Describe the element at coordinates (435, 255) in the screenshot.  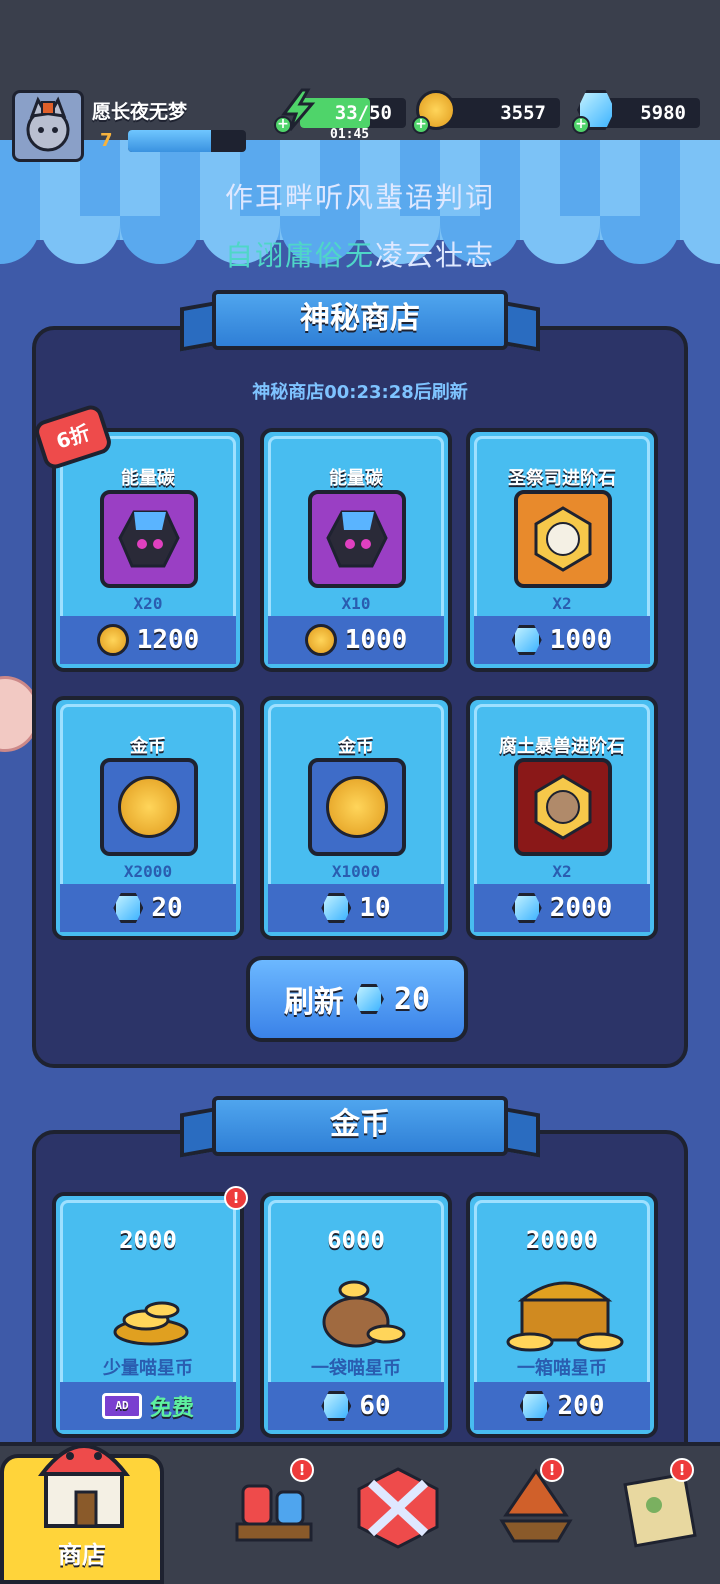
I see `poem-line-2-rest: 凌云壮志` at that location.